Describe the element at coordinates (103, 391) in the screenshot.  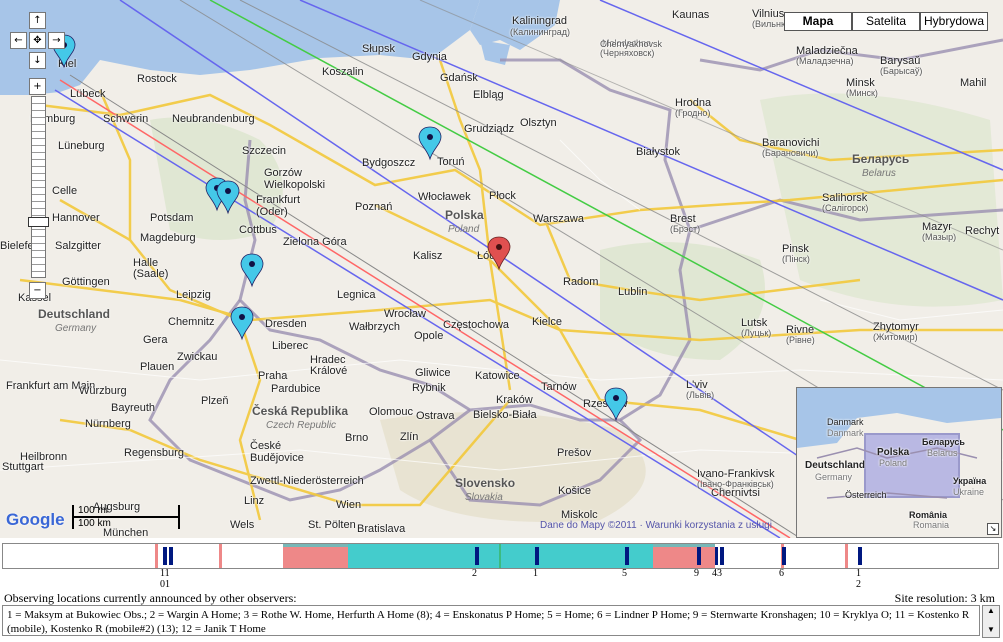
I see `city-label: Würzburg` at that location.